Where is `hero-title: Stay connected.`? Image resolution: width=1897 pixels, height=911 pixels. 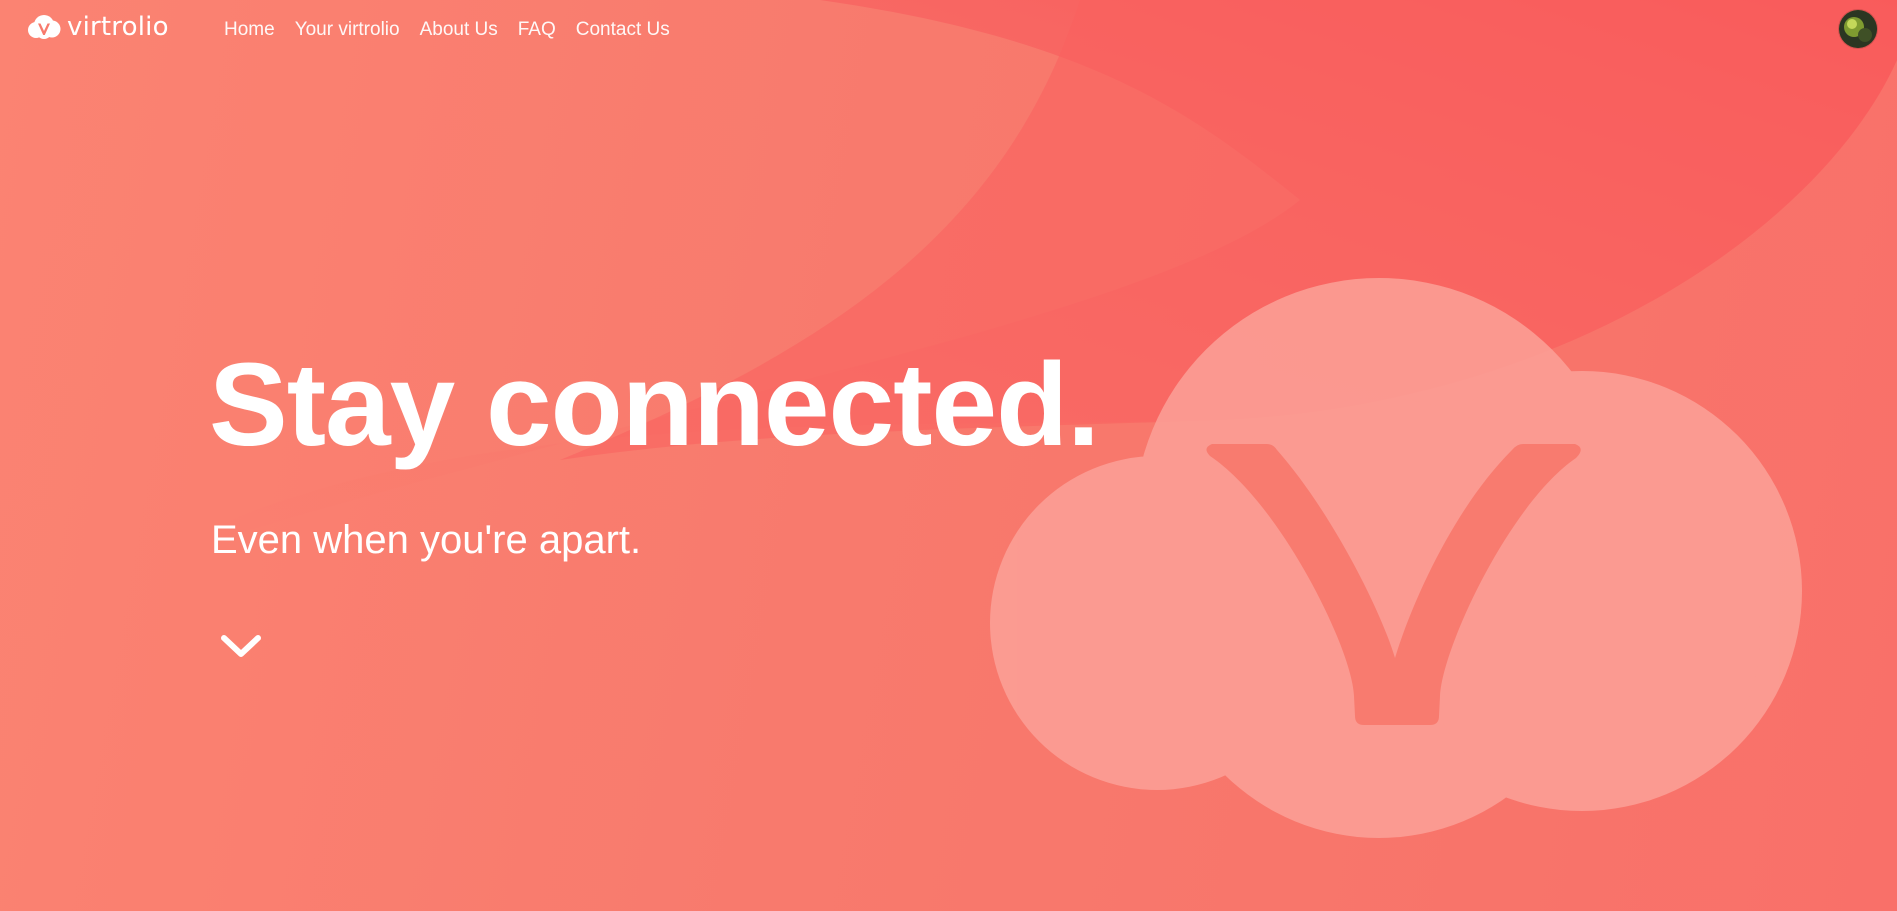
hero-title: Stay connected. is located at coordinates (654, 405).